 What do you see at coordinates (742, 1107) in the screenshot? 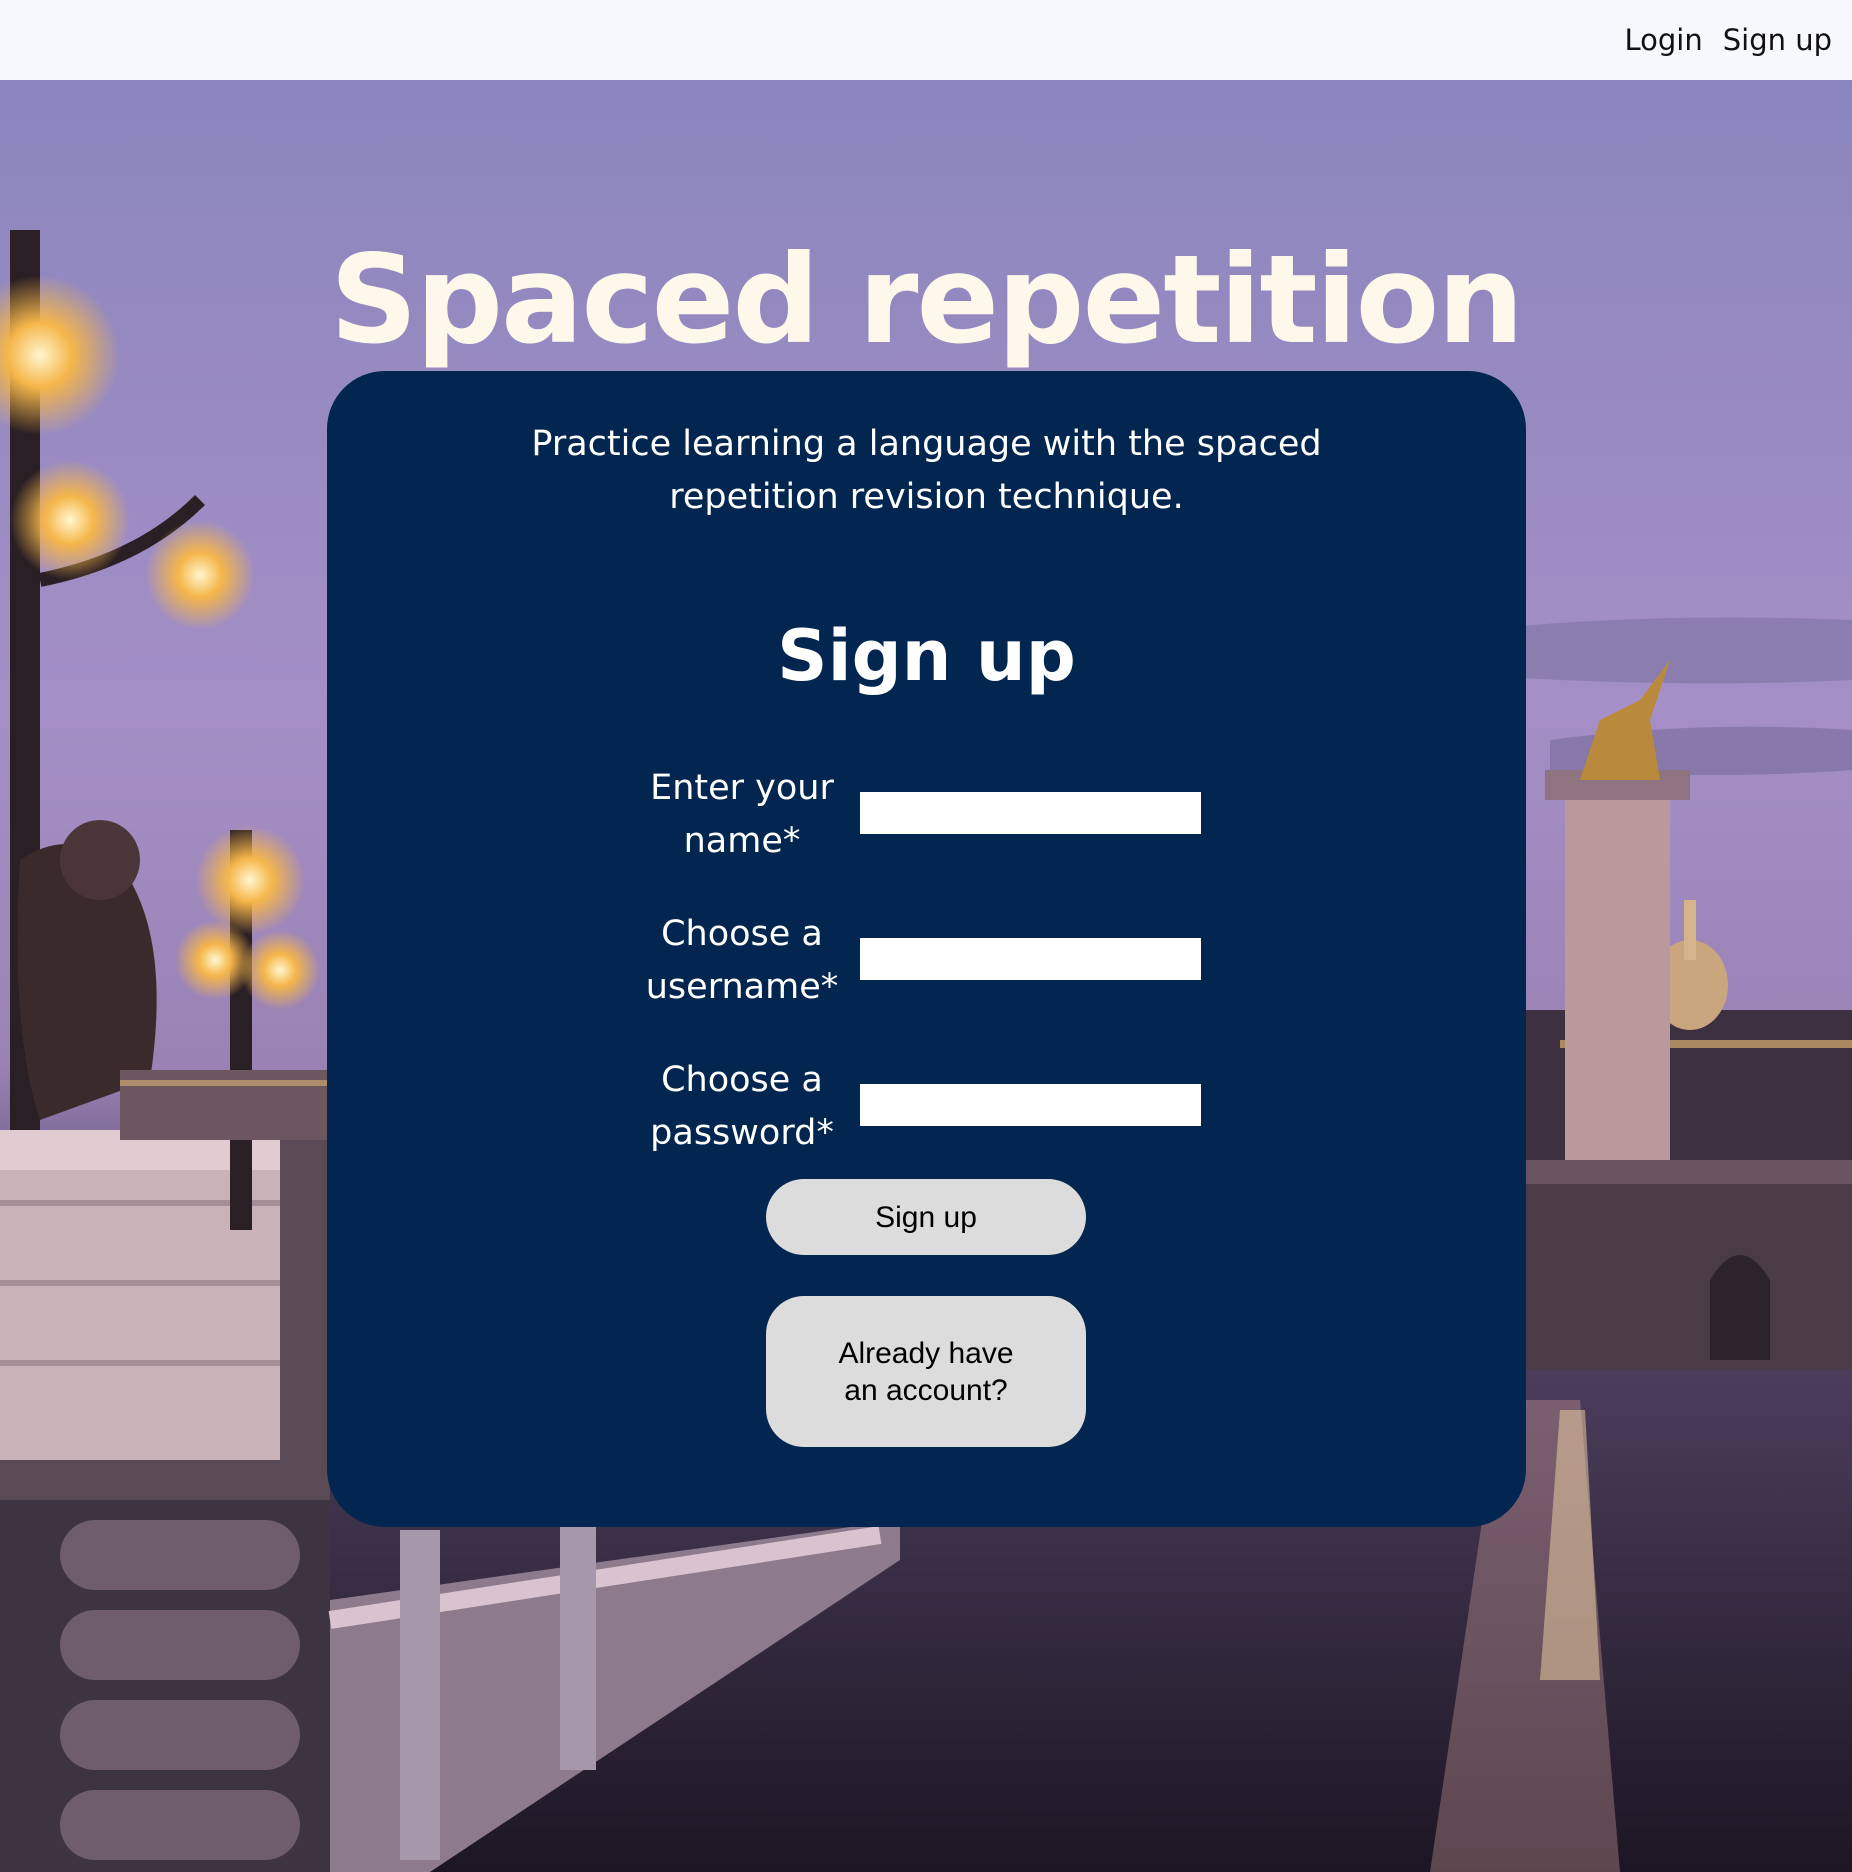
I see `password-label: Choose a password*` at bounding box center [742, 1107].